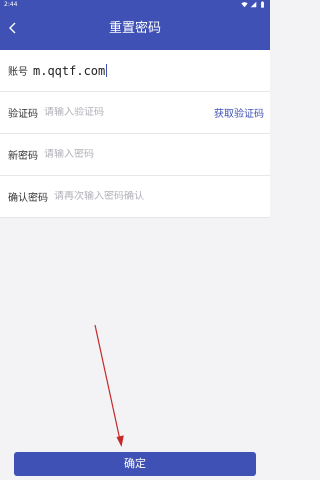  I want to click on new-password-input, so click(154, 154).